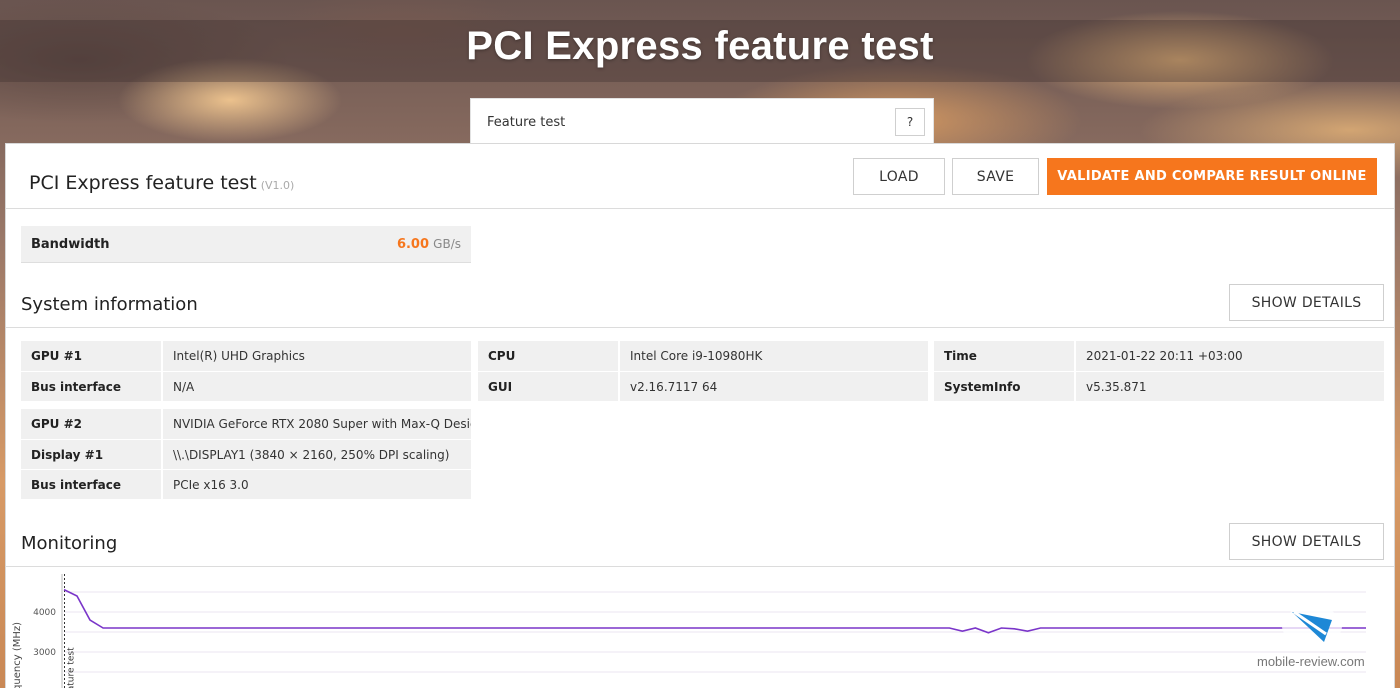 The width and height of the screenshot is (1400, 688). What do you see at coordinates (413, 244) in the screenshot?
I see `bandwidth-number: 6.00` at bounding box center [413, 244].